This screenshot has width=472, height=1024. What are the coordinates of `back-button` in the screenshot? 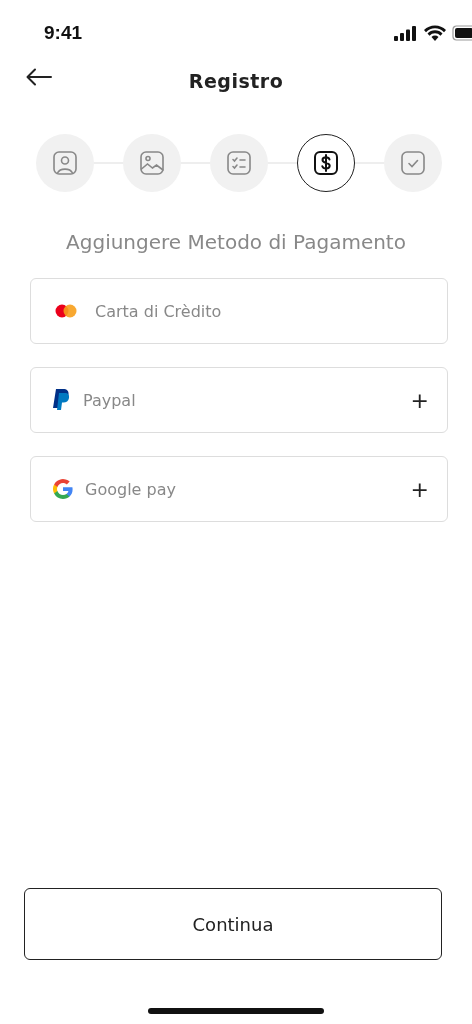 It's located at (39, 77).